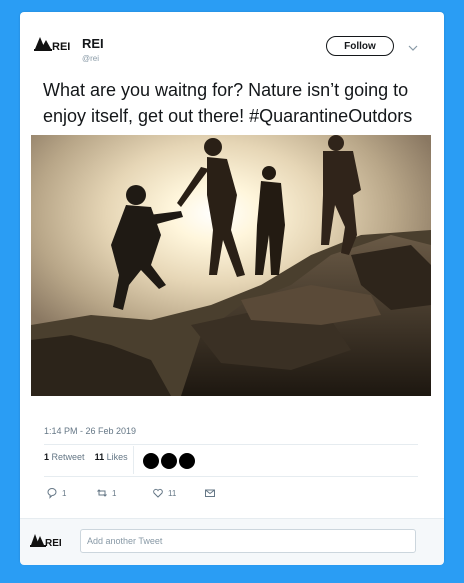  I want to click on likes-stat-label: Likes, so click(117, 457).